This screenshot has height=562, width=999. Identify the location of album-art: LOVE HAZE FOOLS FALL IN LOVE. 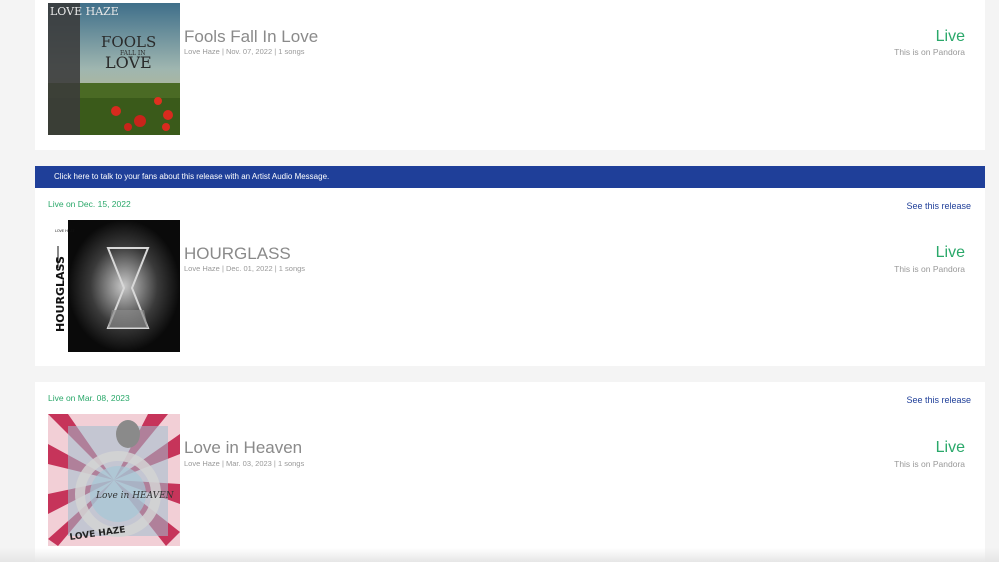
(114, 69).